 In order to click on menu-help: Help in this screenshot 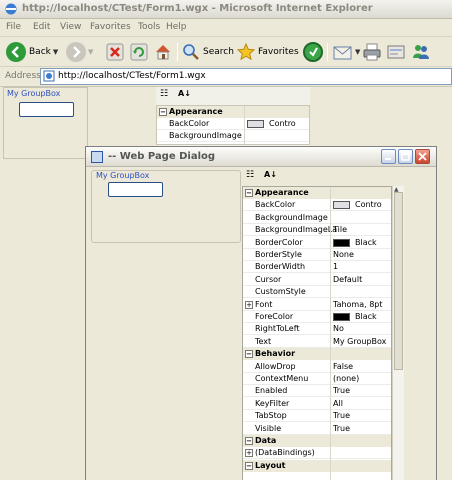, I will do `click(176, 27)`.